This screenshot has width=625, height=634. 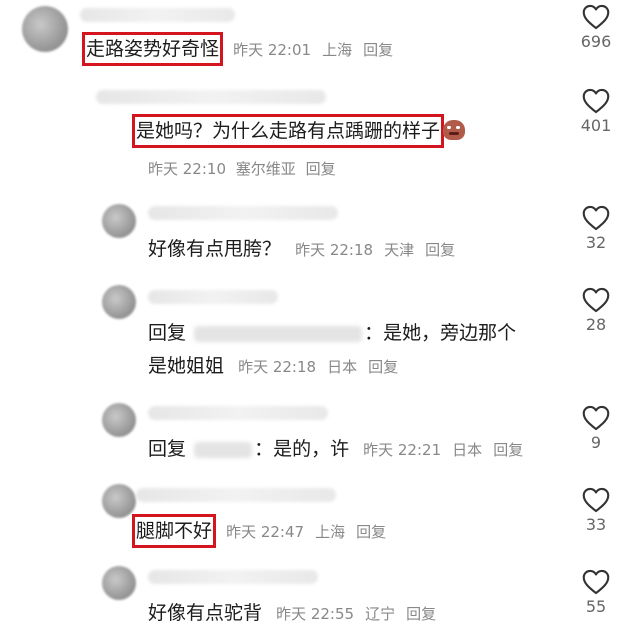 I want to click on like-count: 55, so click(x=596, y=606).